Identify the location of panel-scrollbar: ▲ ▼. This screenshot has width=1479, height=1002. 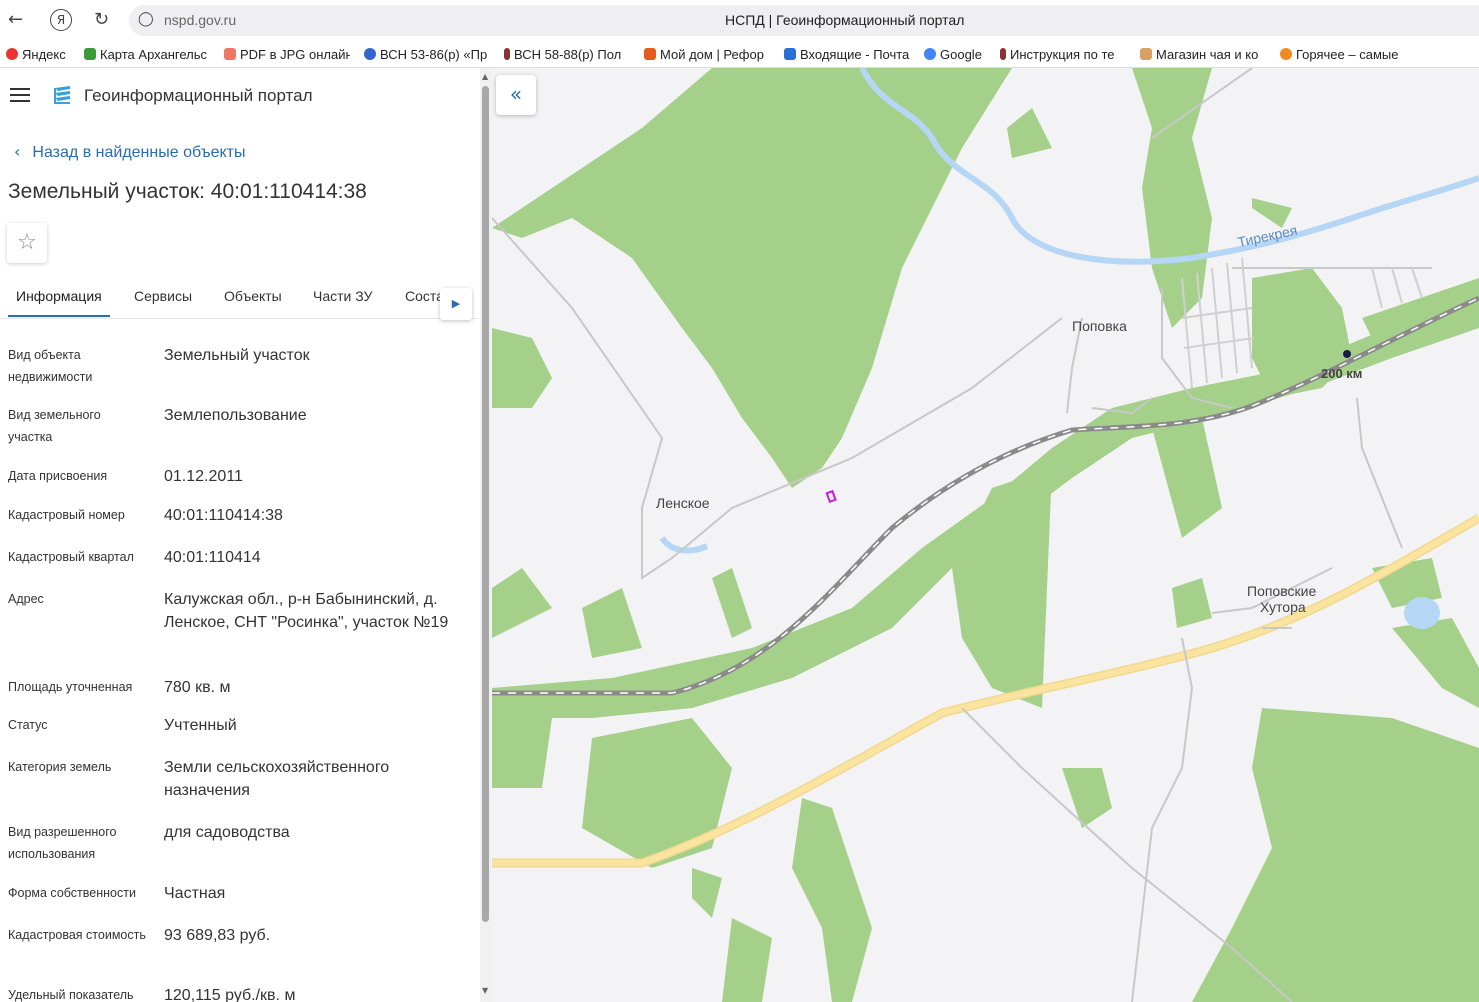
(486, 535).